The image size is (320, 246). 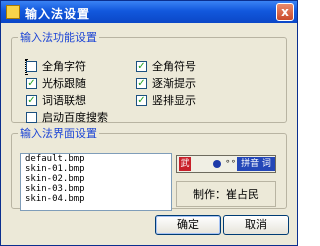 What do you see at coordinates (64, 83) in the screenshot?
I see `checkbox-label: 光标跟随` at bounding box center [64, 83].